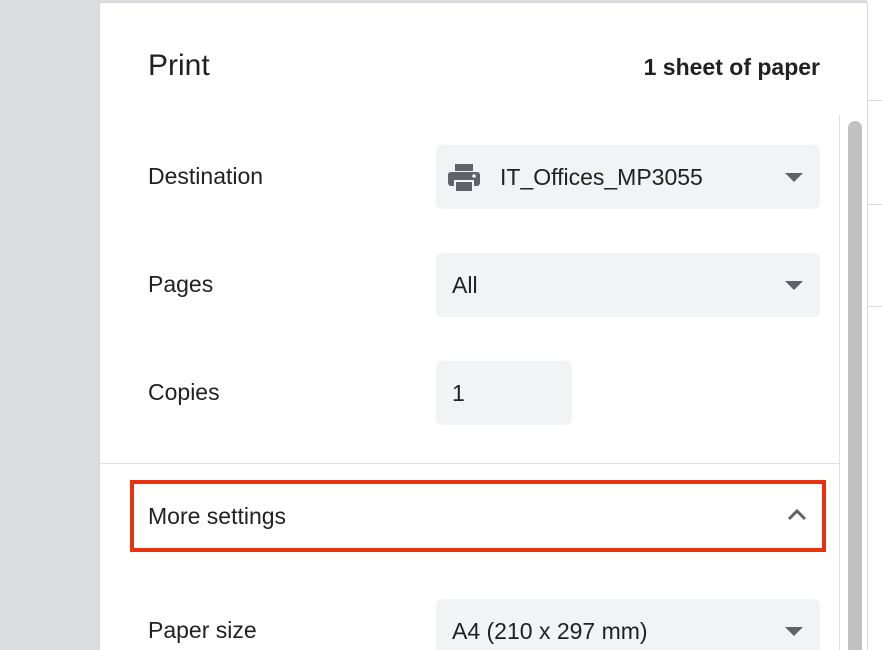 The height and width of the screenshot is (650, 882). Describe the element at coordinates (628, 285) in the screenshot. I see `pages-select: All` at that location.